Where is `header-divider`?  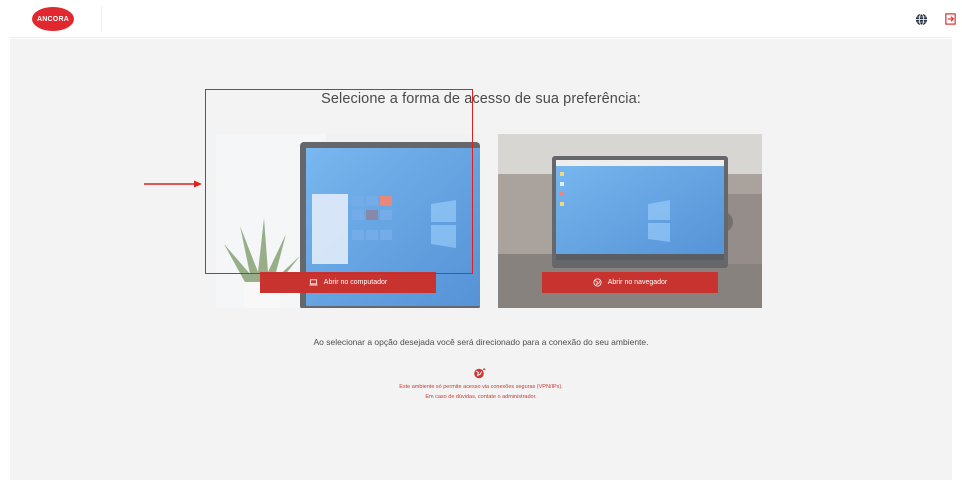 header-divider is located at coordinates (101, 19).